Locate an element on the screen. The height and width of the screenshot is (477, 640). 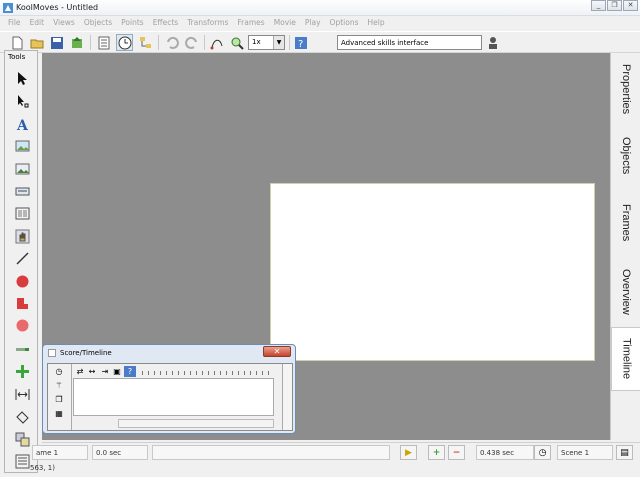
tab-properties: Properties is located at coordinates (625, 89).